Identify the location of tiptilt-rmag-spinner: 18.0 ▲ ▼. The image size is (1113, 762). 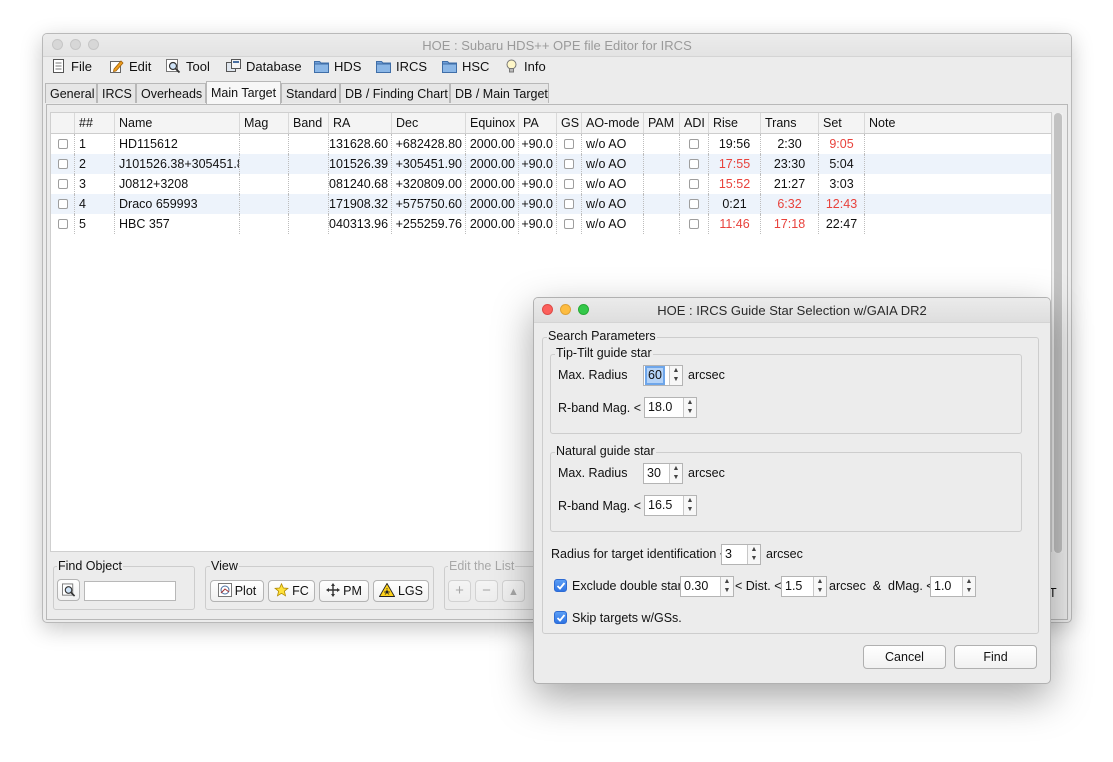
(670, 407).